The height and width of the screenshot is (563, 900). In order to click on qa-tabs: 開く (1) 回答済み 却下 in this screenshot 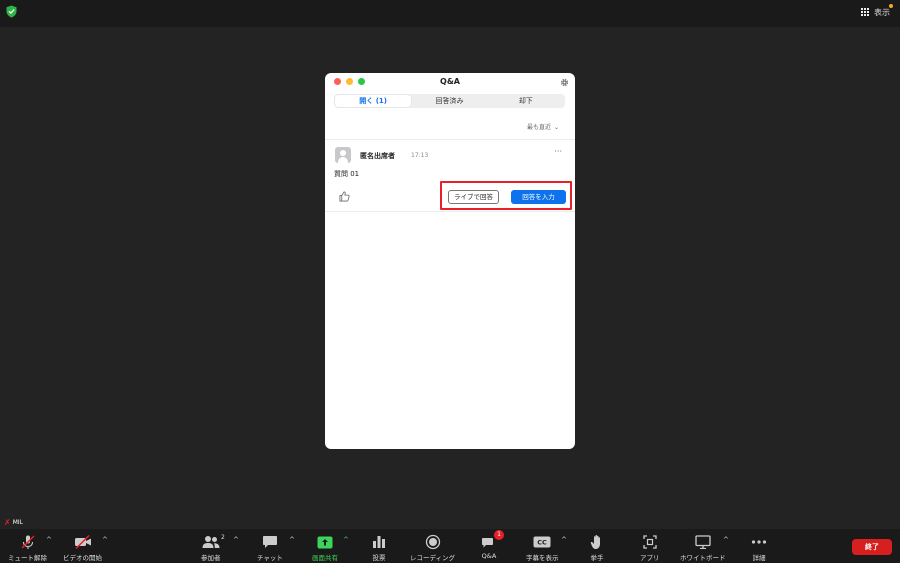, I will do `click(449, 101)`.